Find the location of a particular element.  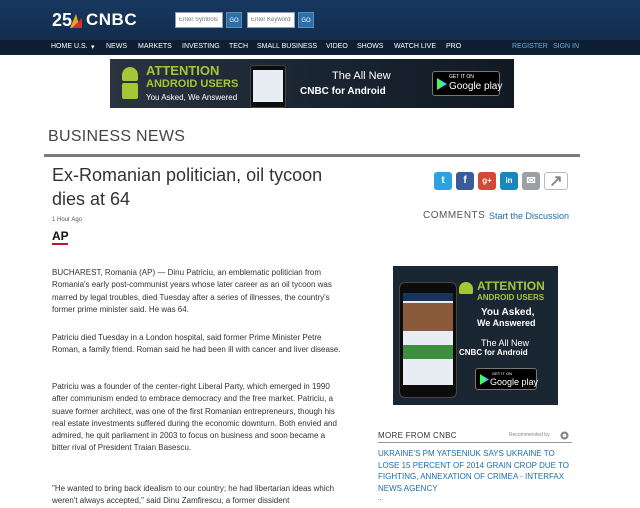

nav-markets: MARKETS is located at coordinates (155, 46).